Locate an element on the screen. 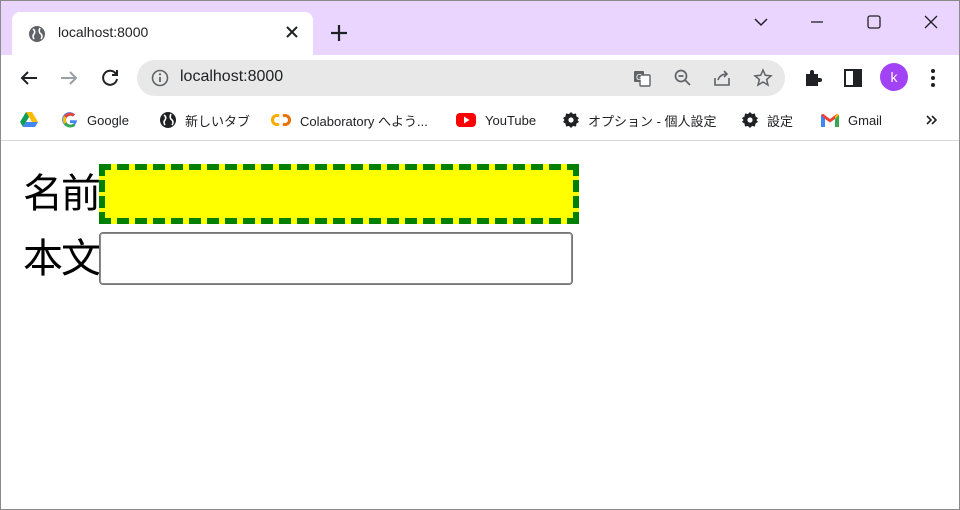 This screenshot has width=960, height=510. close-icon is located at coordinates (292, 32).